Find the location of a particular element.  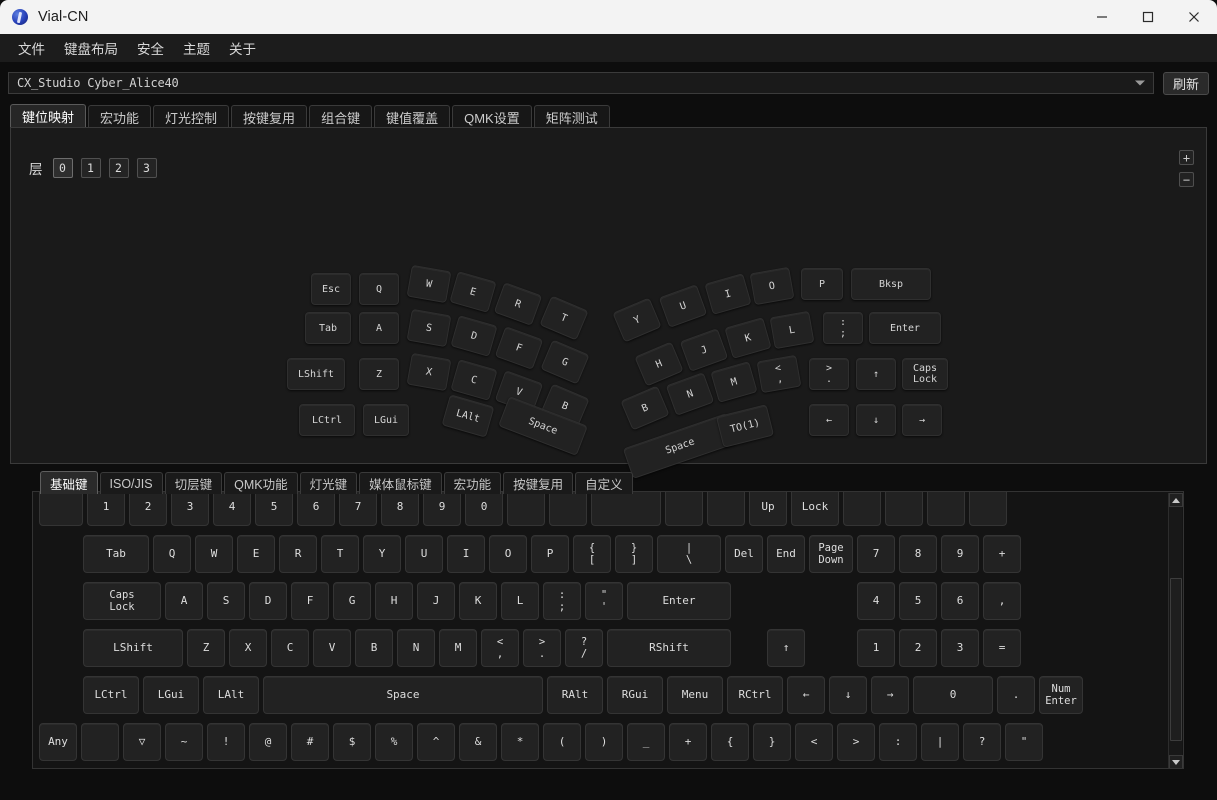

keycode-button-2-13: 4 is located at coordinates (876, 601).